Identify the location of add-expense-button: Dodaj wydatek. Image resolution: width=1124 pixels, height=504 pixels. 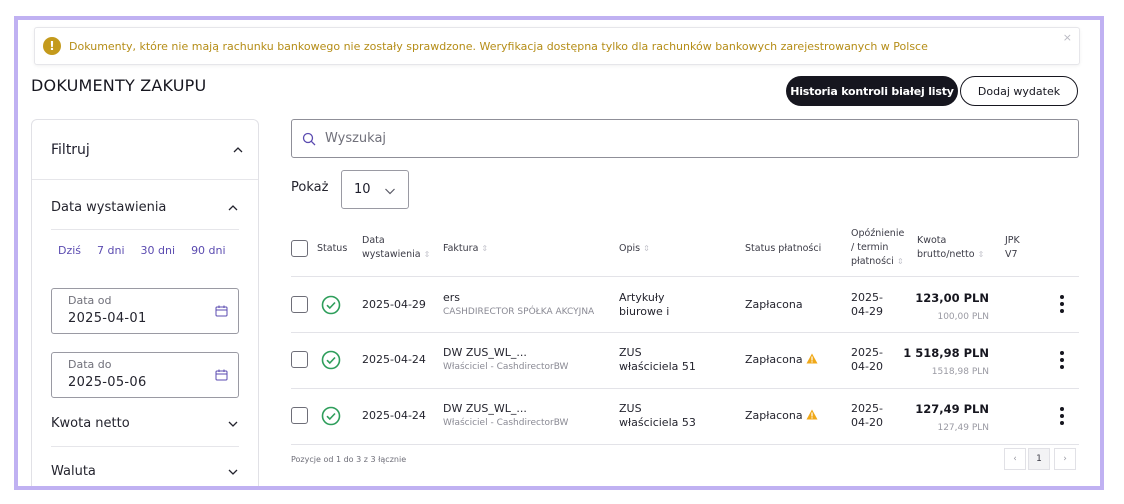
(1019, 91).